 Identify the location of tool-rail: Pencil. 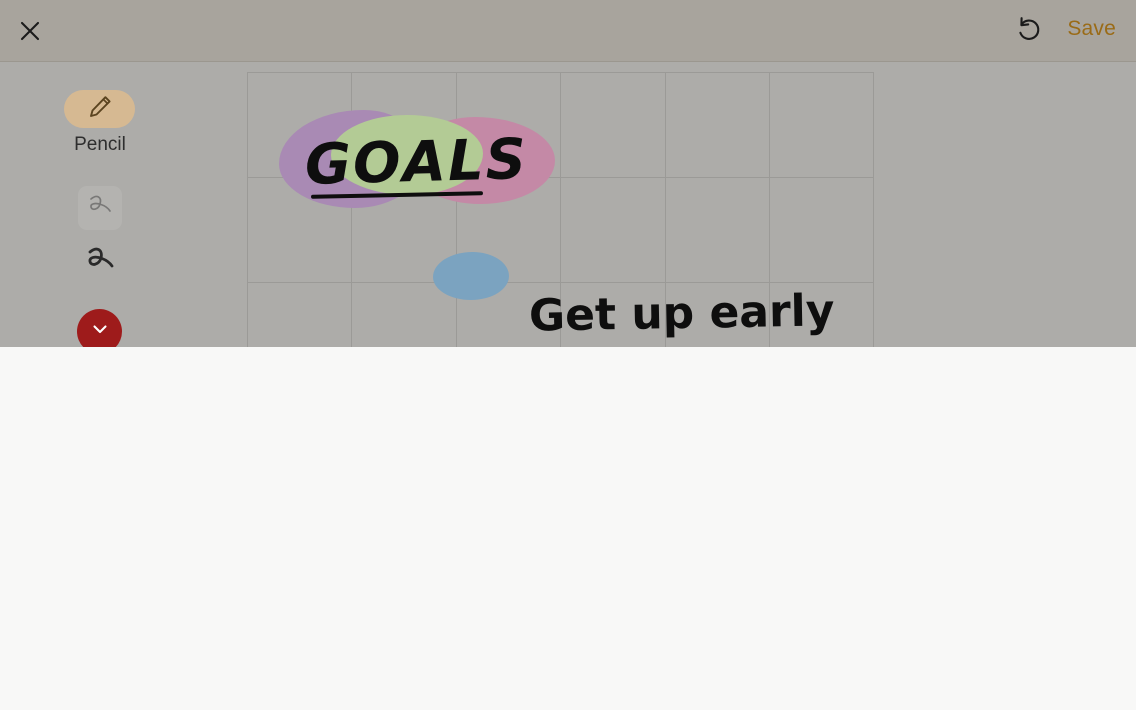
(100, 204).